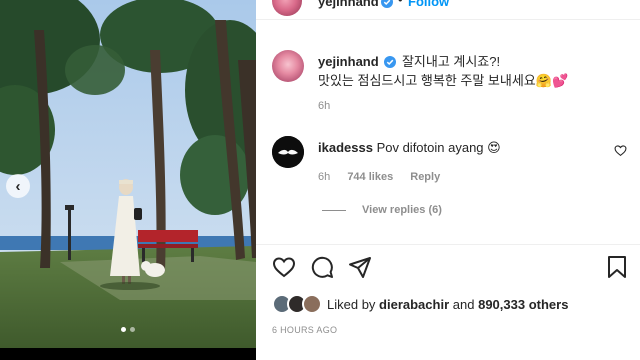 This screenshot has width=640, height=360. What do you see at coordinates (617, 269) in the screenshot?
I see `bookmark-icon` at bounding box center [617, 269].